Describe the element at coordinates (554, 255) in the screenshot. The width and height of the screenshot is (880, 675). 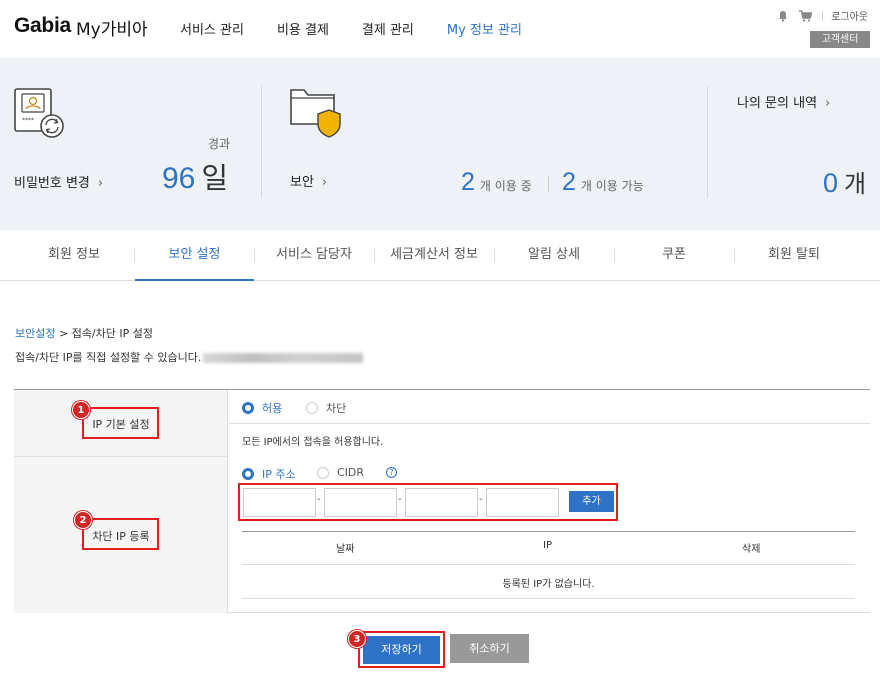
I see `tab-notification: 알림 상세` at that location.